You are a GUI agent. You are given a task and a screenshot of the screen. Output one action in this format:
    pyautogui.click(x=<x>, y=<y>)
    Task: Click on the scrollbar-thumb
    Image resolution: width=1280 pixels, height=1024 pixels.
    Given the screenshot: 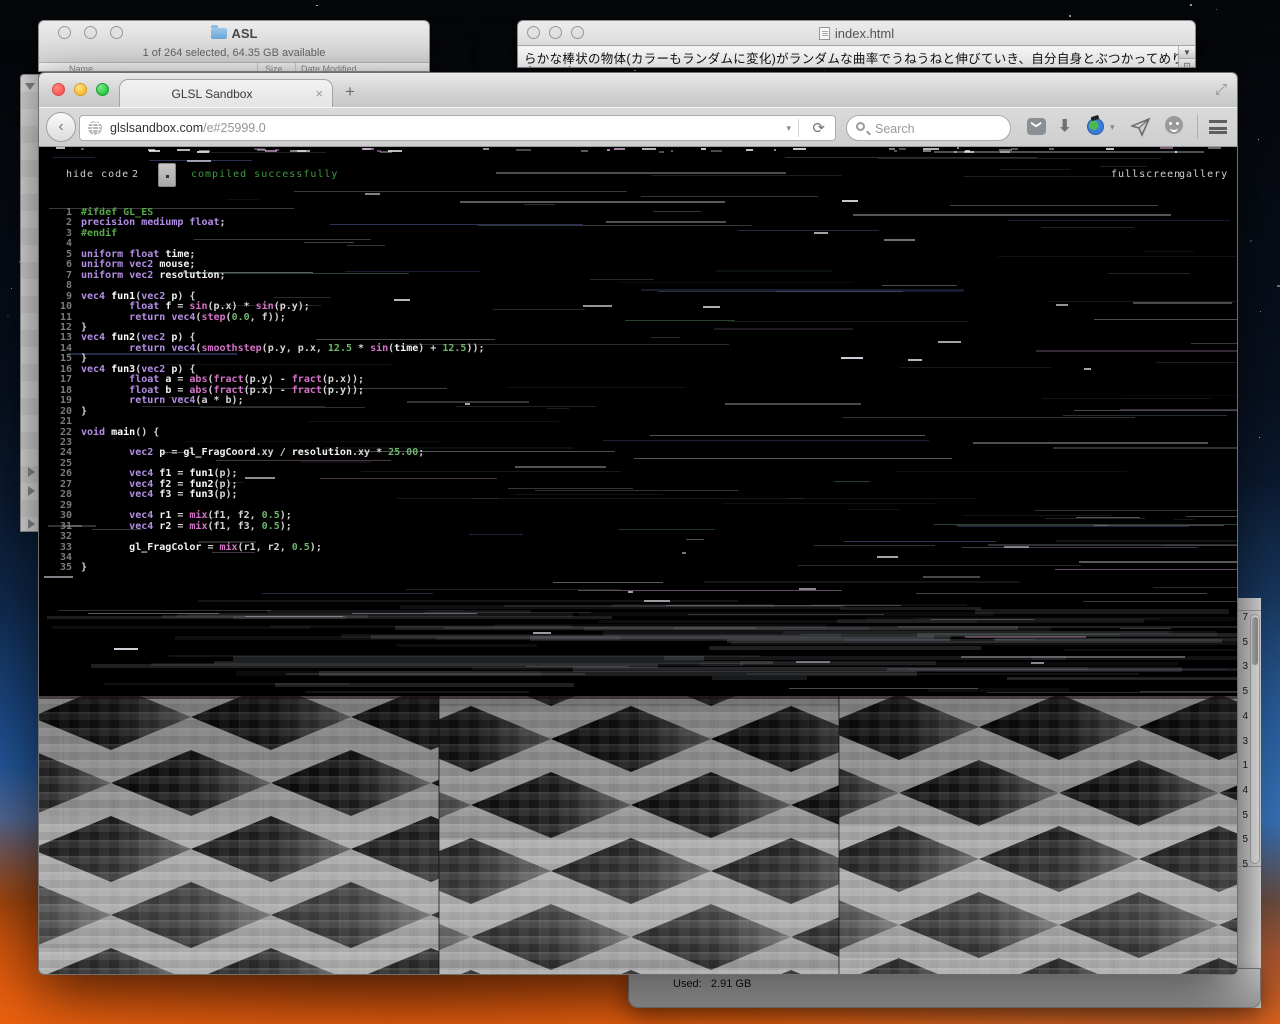 What is the action you would take?
    pyautogui.click(x=1255, y=641)
    